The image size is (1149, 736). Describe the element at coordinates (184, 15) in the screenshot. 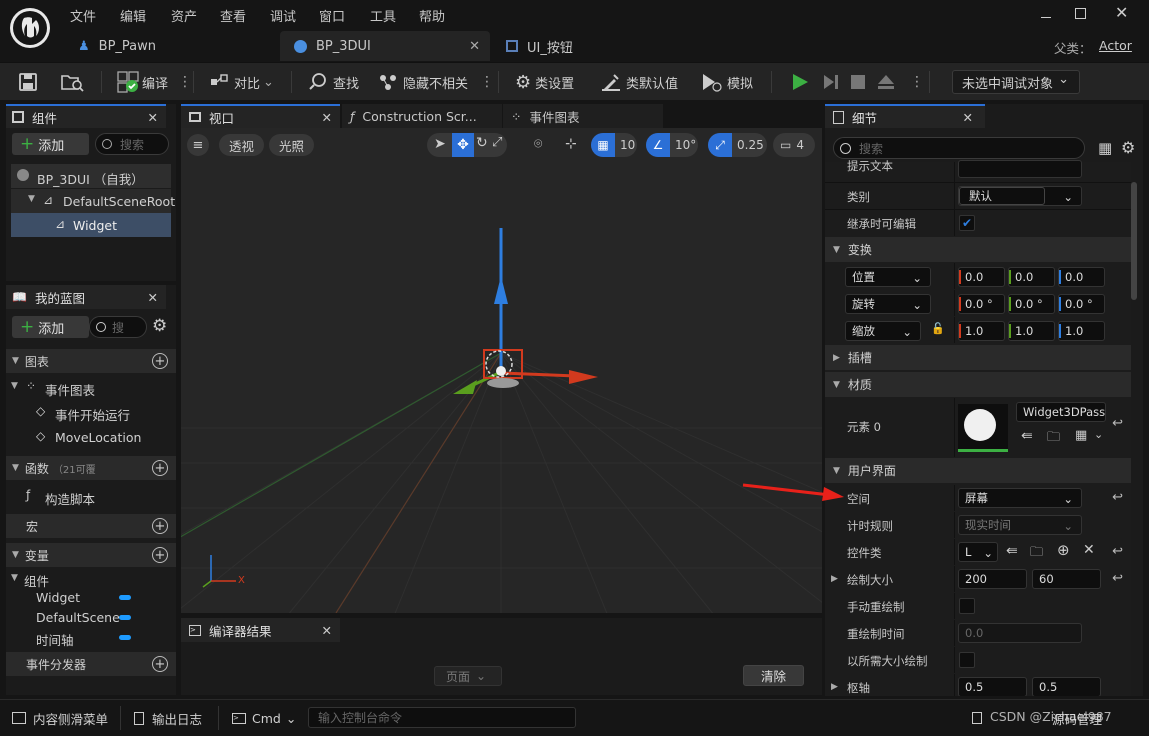

I see `menu-asset: 资产` at that location.